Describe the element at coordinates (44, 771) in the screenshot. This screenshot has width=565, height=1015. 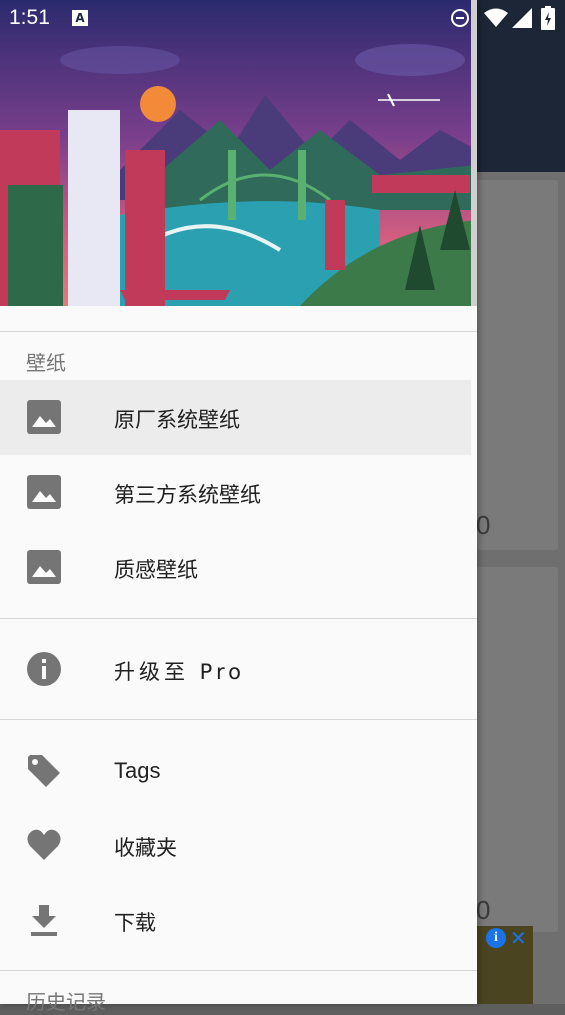
I see `tag-icon` at that location.